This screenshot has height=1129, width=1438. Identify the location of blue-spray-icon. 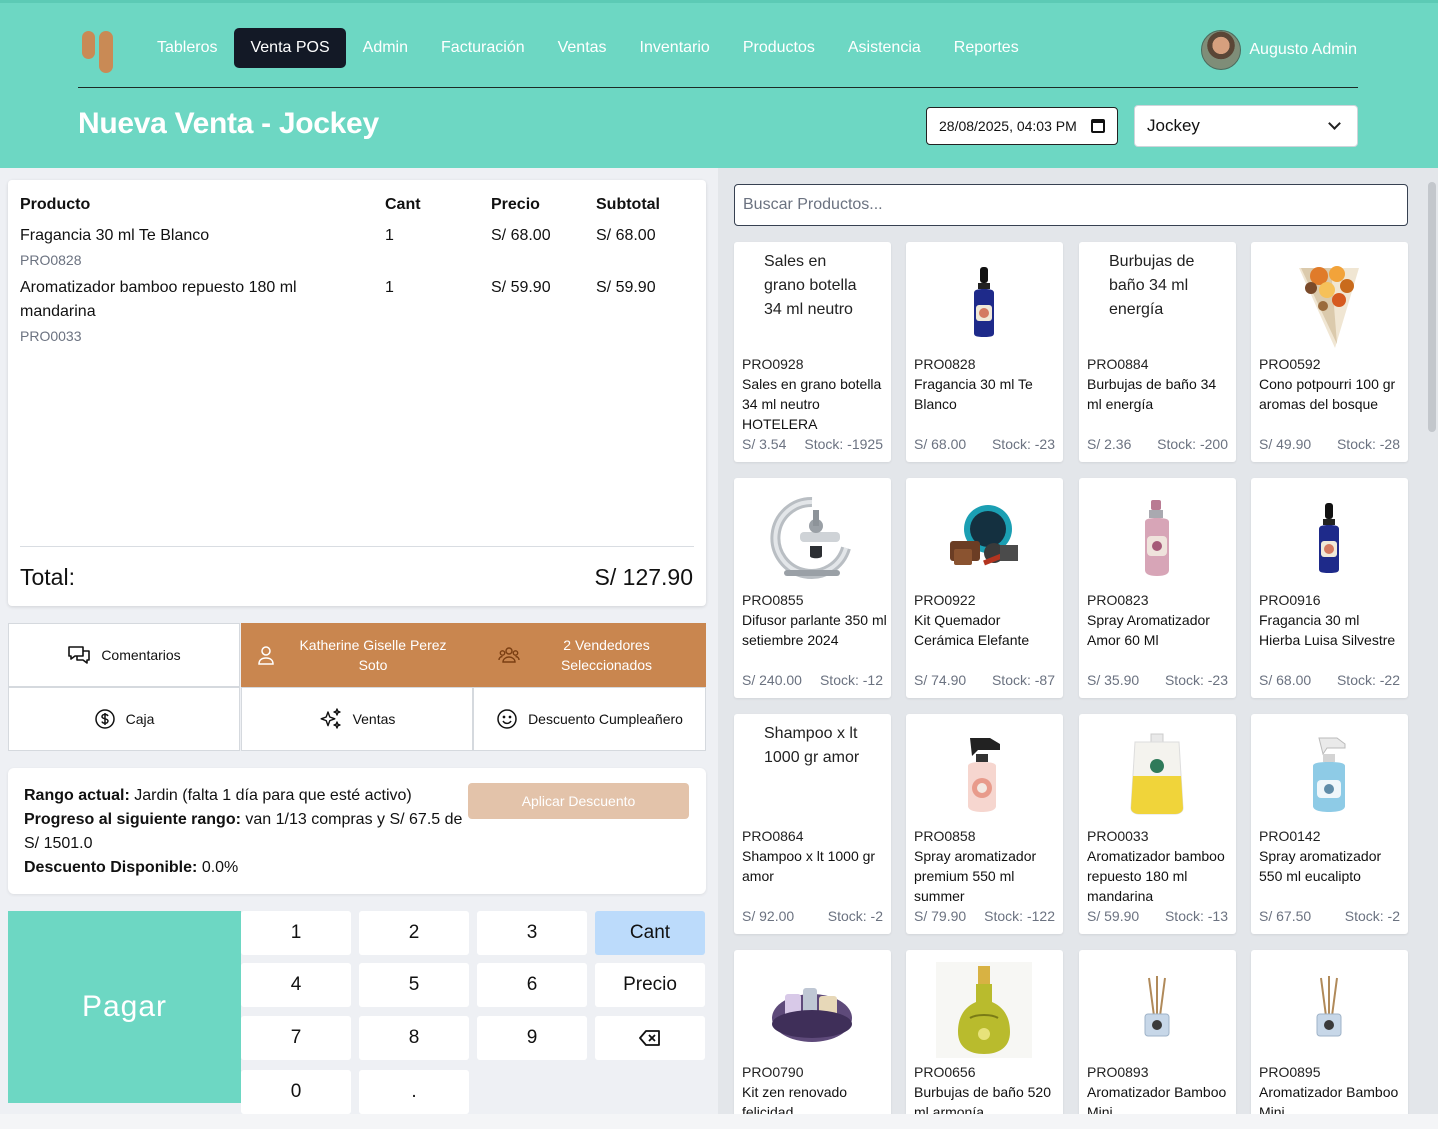
(1329, 774).